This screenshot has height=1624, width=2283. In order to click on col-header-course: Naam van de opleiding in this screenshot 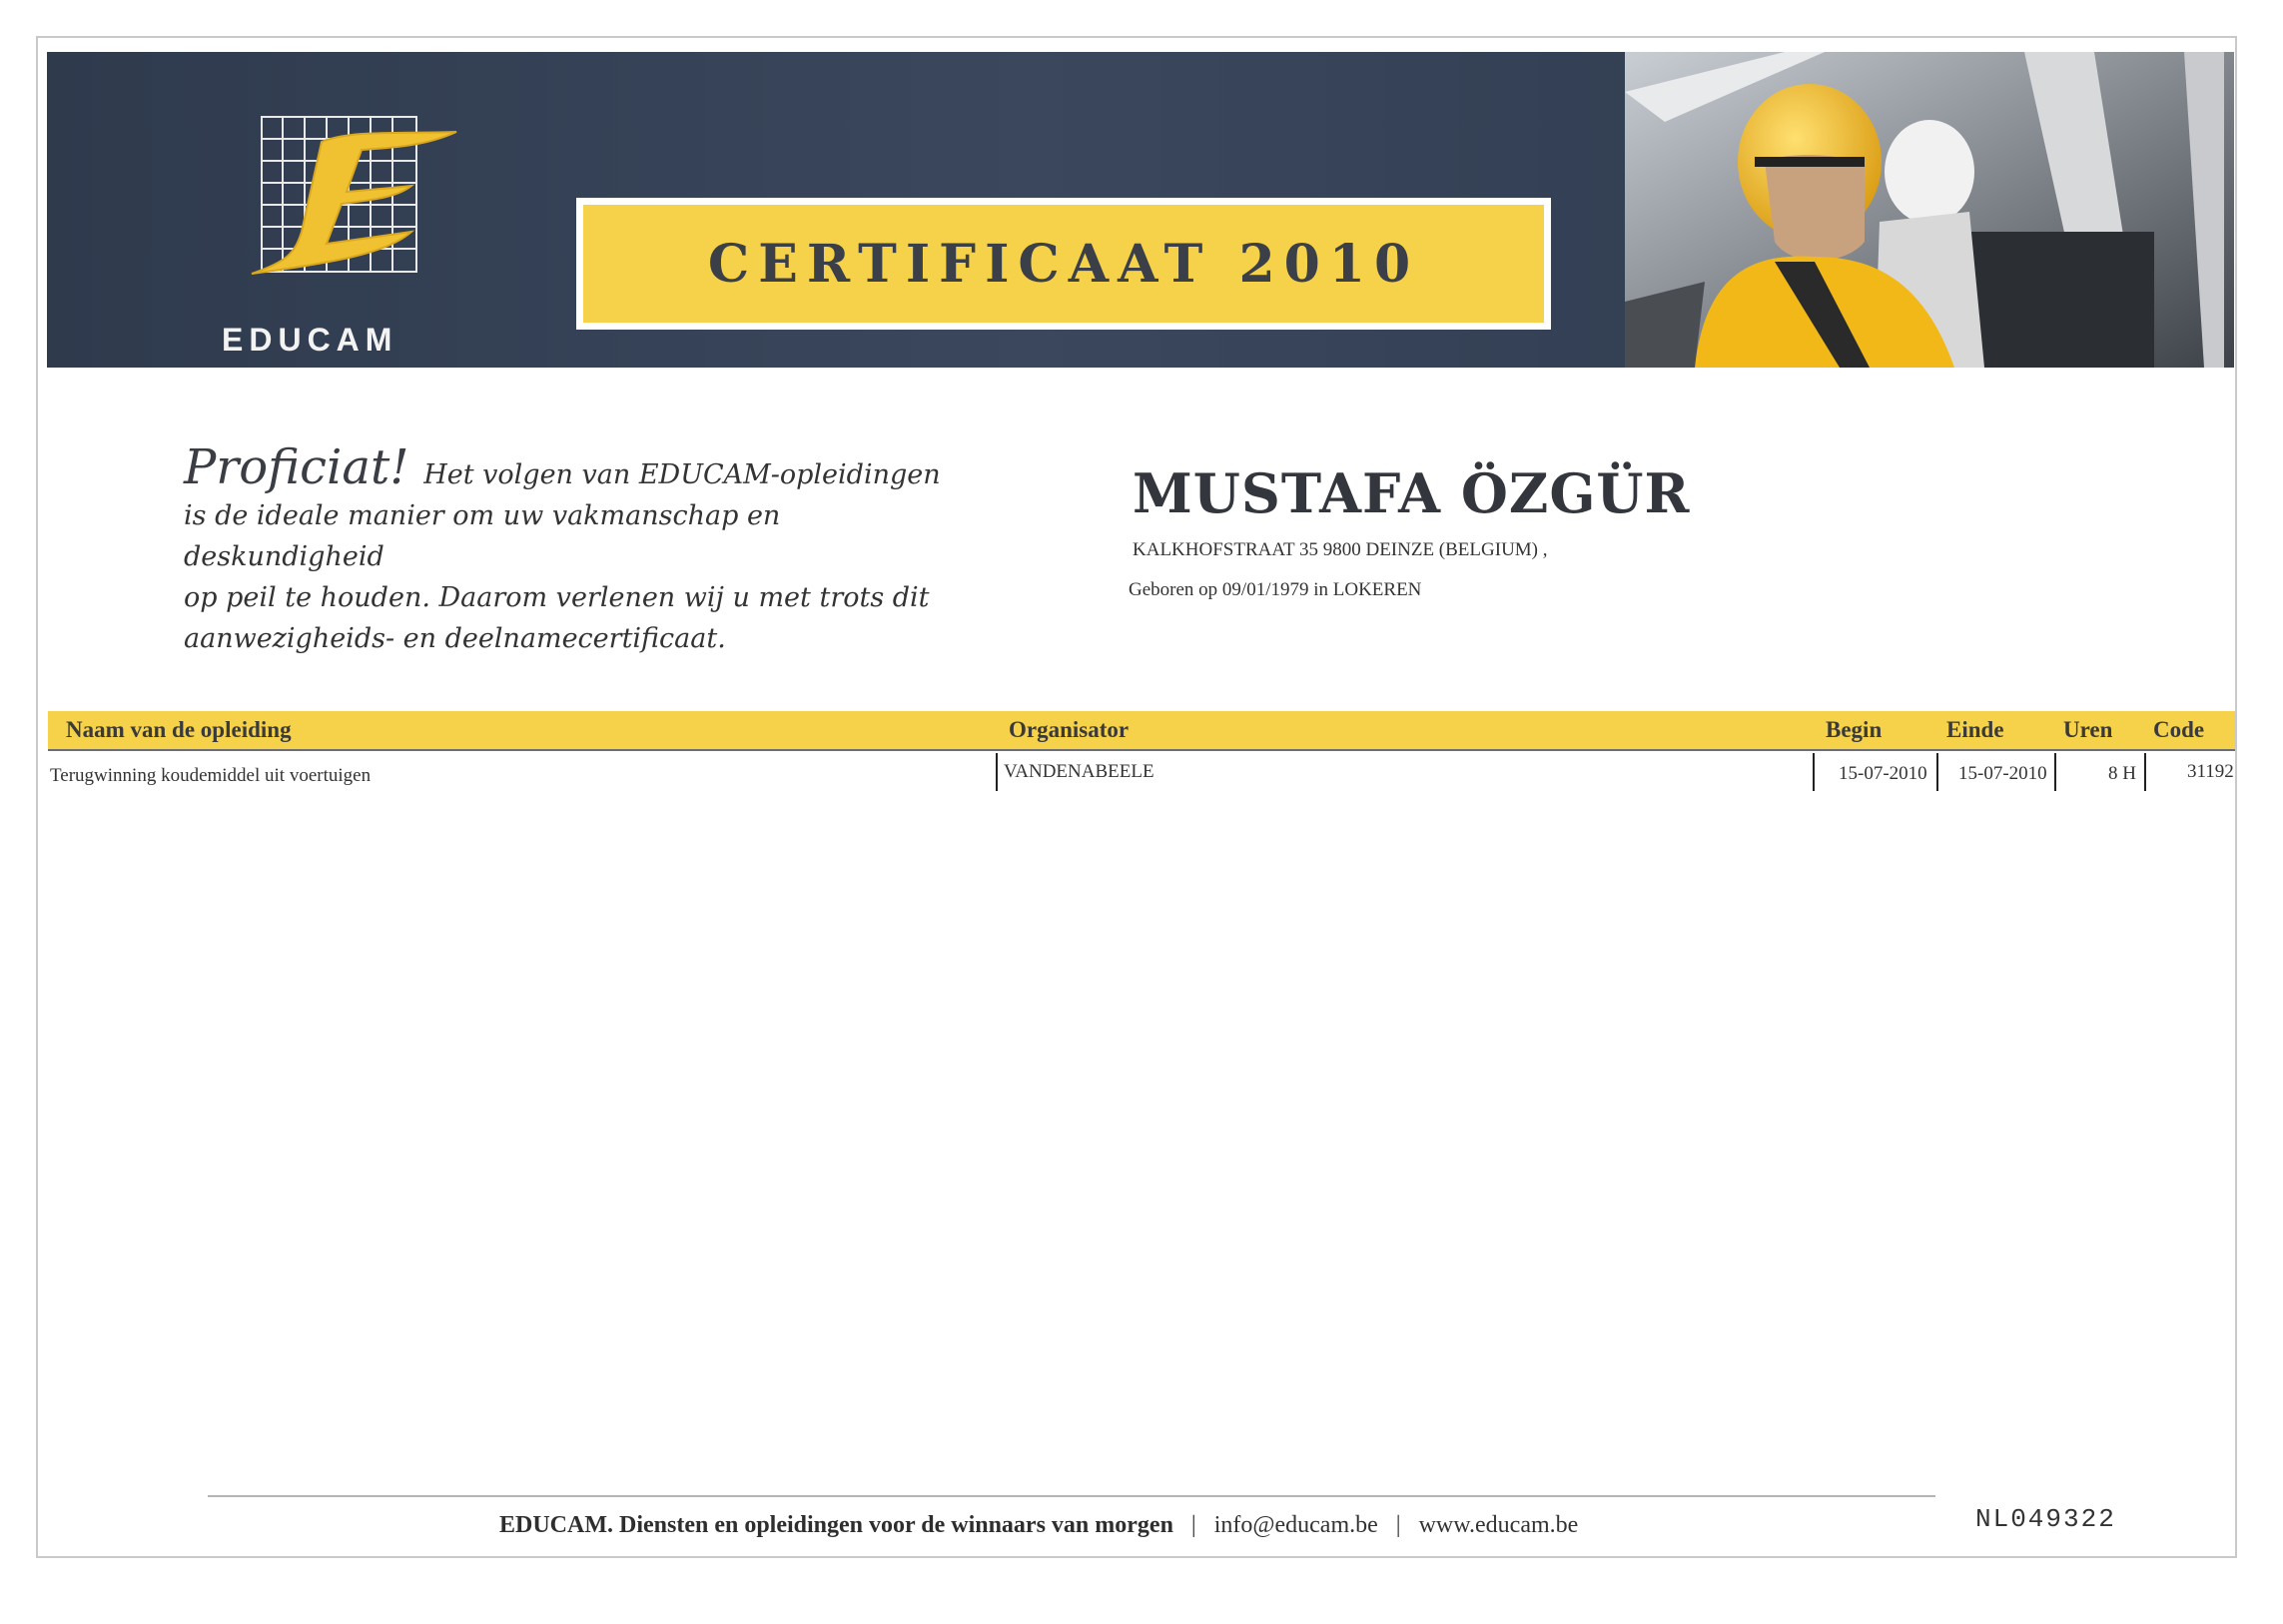, I will do `click(179, 729)`.